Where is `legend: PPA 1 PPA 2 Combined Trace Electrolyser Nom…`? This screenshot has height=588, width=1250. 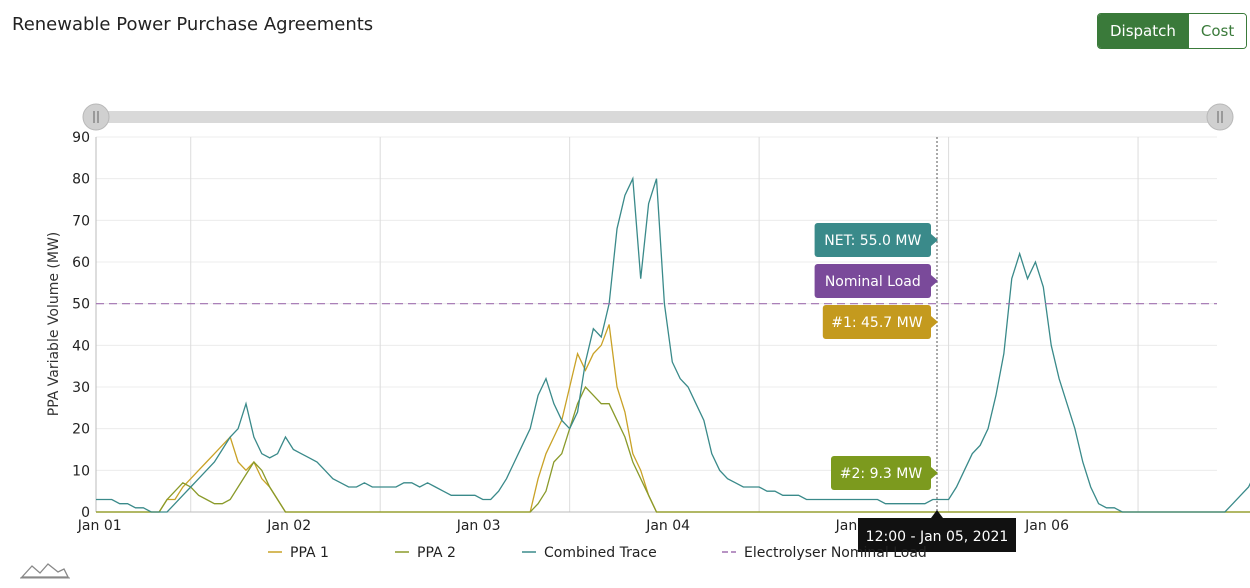
legend: PPA 1 PPA 2 Combined Trace Electrolyser Nom… is located at coordinates (597, 553).